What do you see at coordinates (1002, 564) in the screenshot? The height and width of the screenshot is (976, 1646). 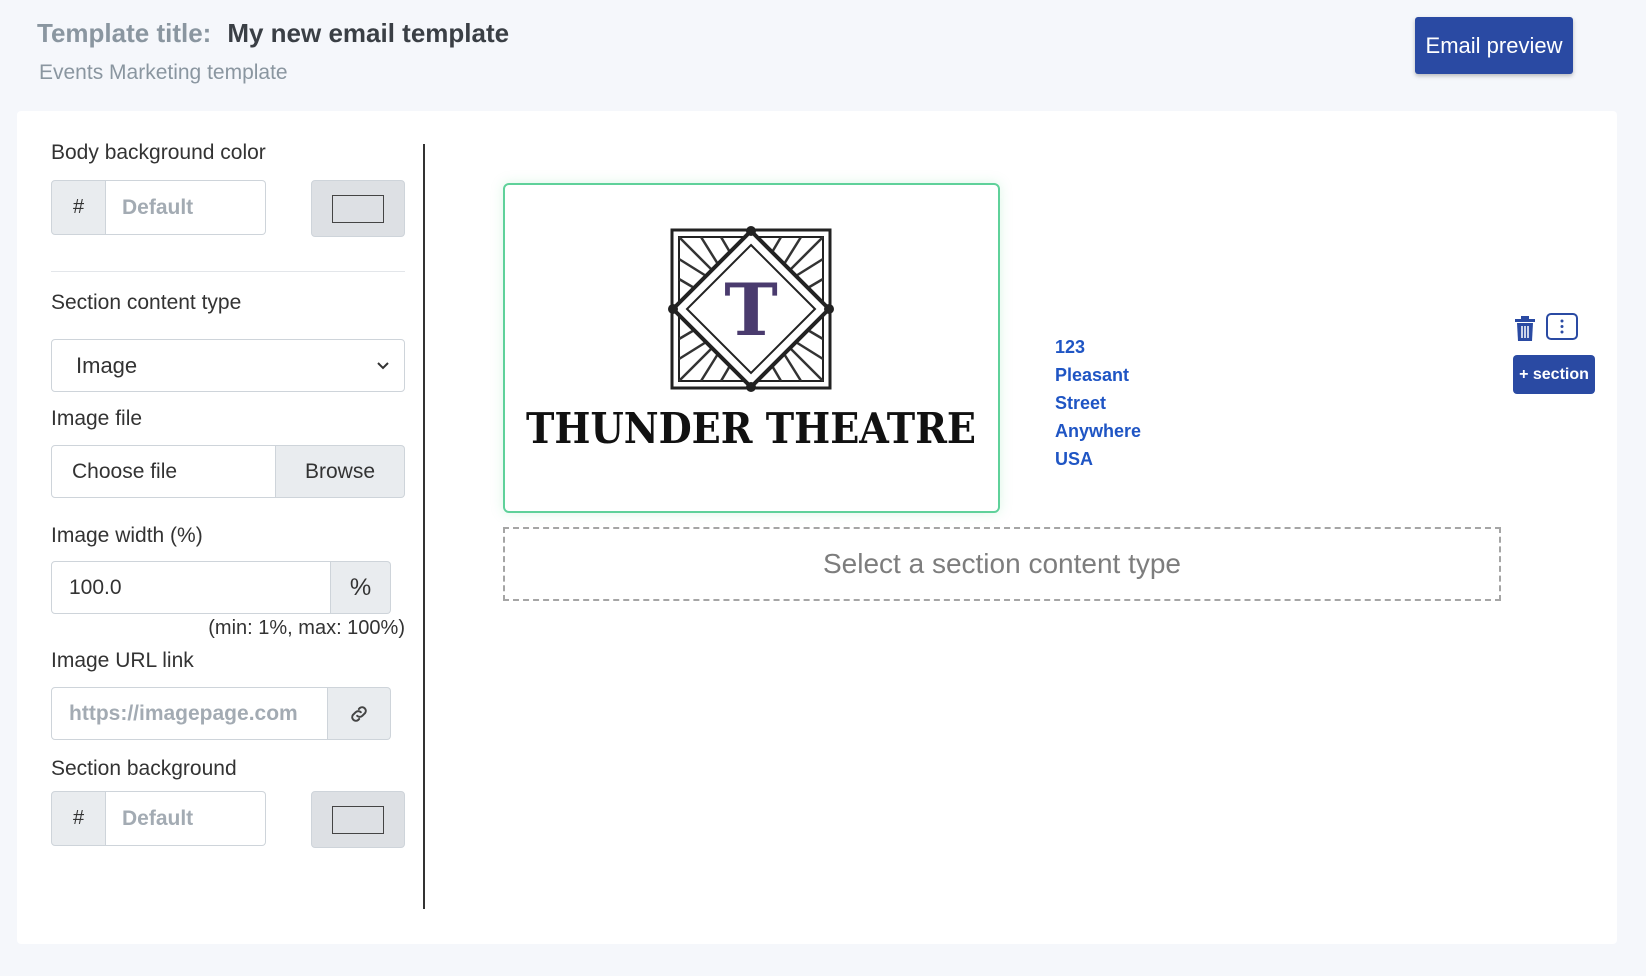 I see `empty-section-placeholder: Select a section content type` at bounding box center [1002, 564].